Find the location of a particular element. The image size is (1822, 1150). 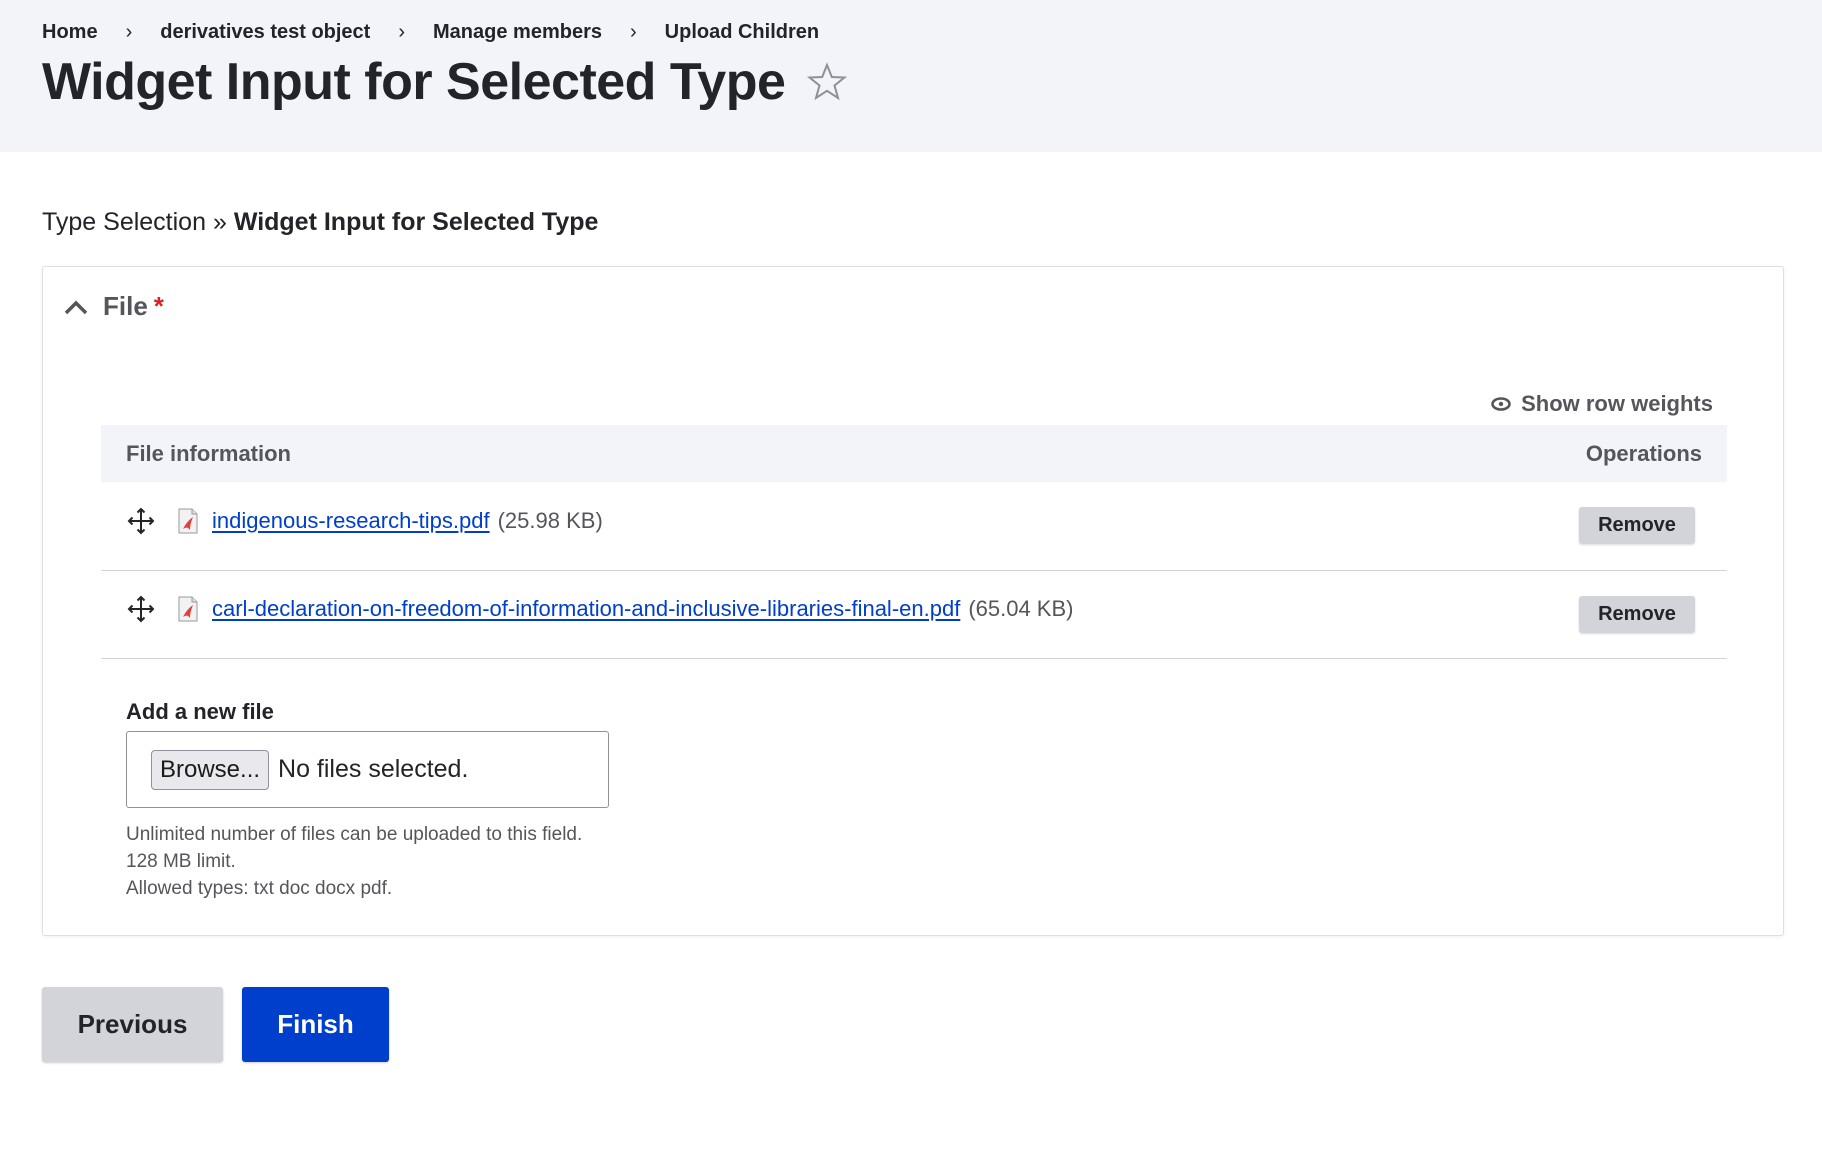

breadcrumb-object: derivatives test object is located at coordinates (265, 32).